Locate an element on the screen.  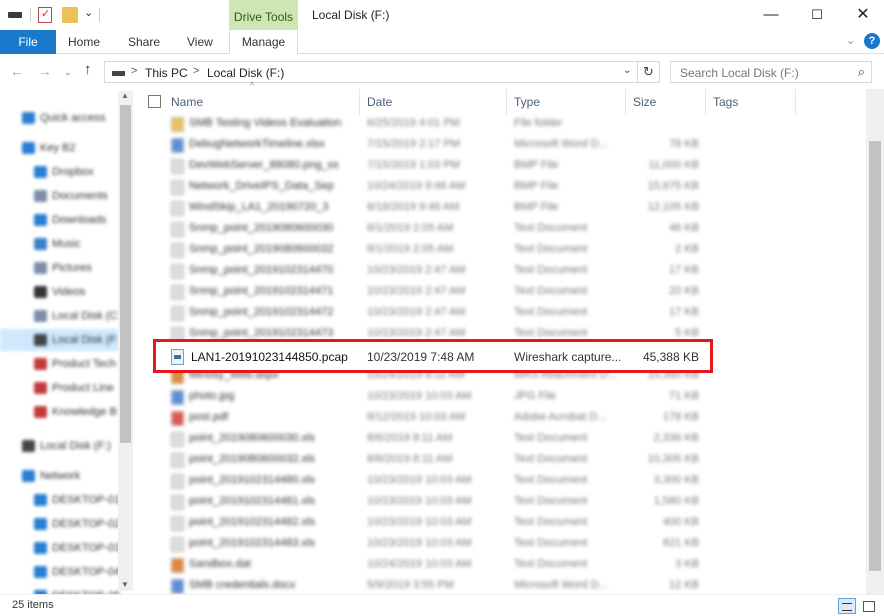
address-history-dropdown-icon: ⌄ is located at coordinates (627, 70).